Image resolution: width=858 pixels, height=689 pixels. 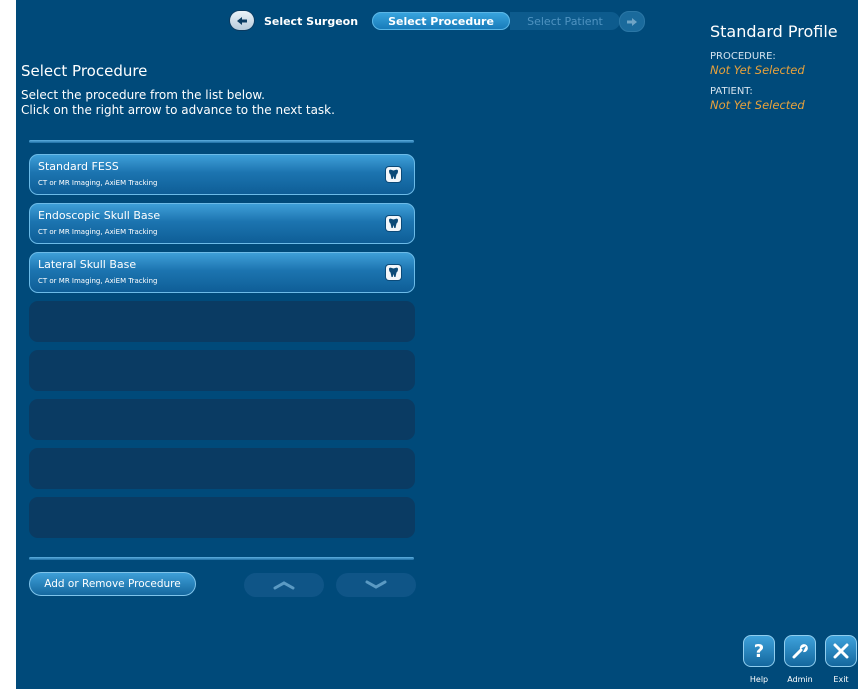 What do you see at coordinates (841, 679) in the screenshot?
I see `exit-label: Exit` at bounding box center [841, 679].